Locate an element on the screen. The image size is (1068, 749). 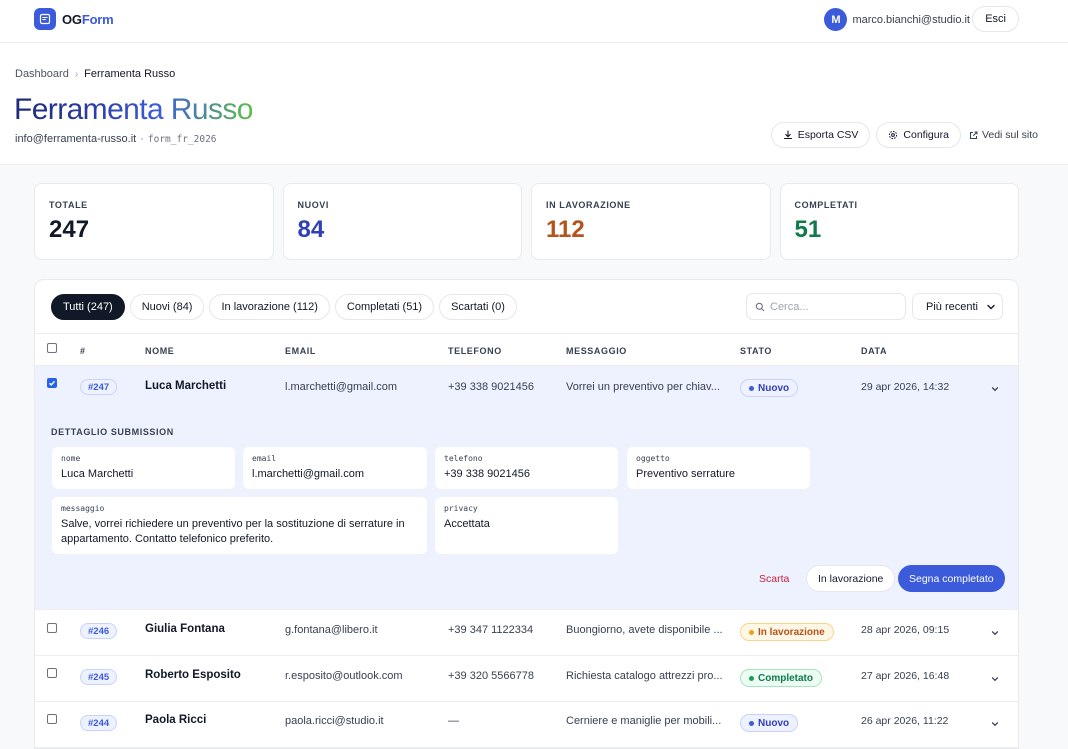
column-name: NOME is located at coordinates (159, 351).